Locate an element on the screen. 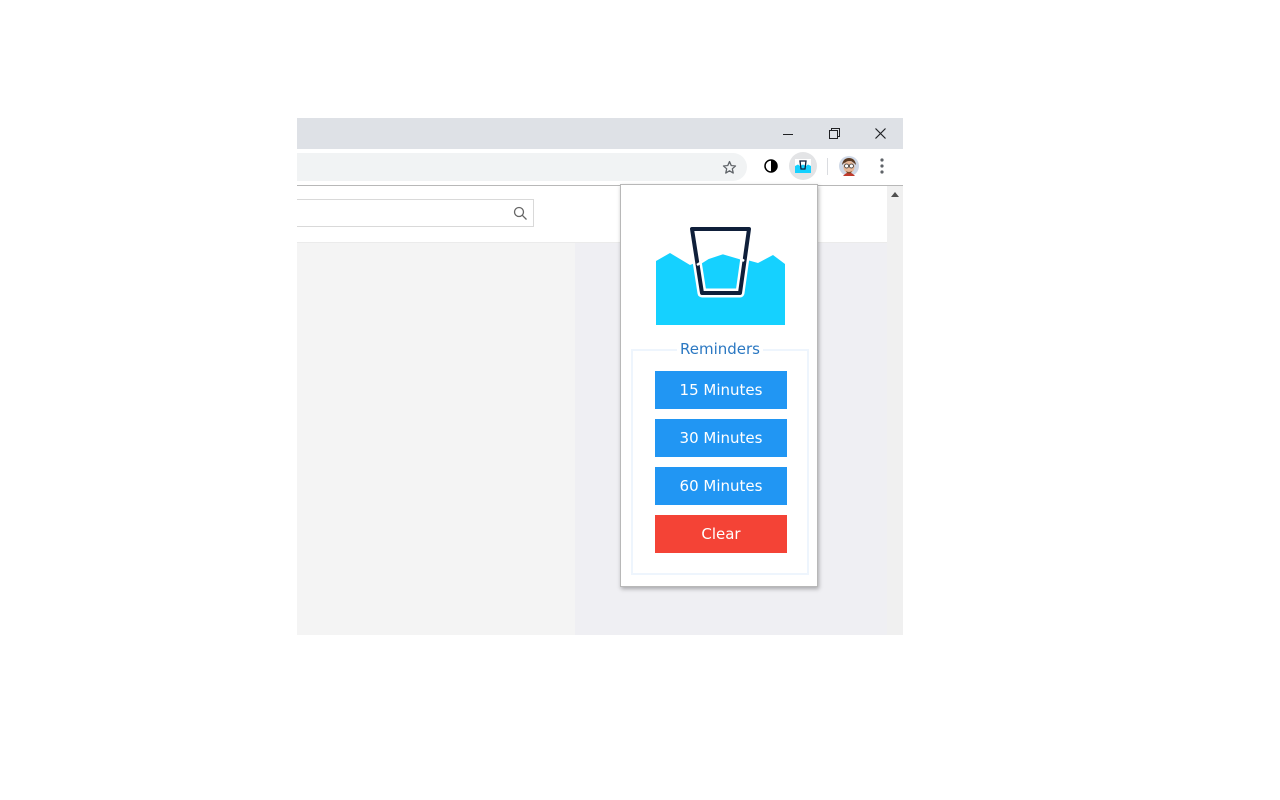 This screenshot has width=1280, height=800. water-reminder-extension-icon is located at coordinates (803, 166).